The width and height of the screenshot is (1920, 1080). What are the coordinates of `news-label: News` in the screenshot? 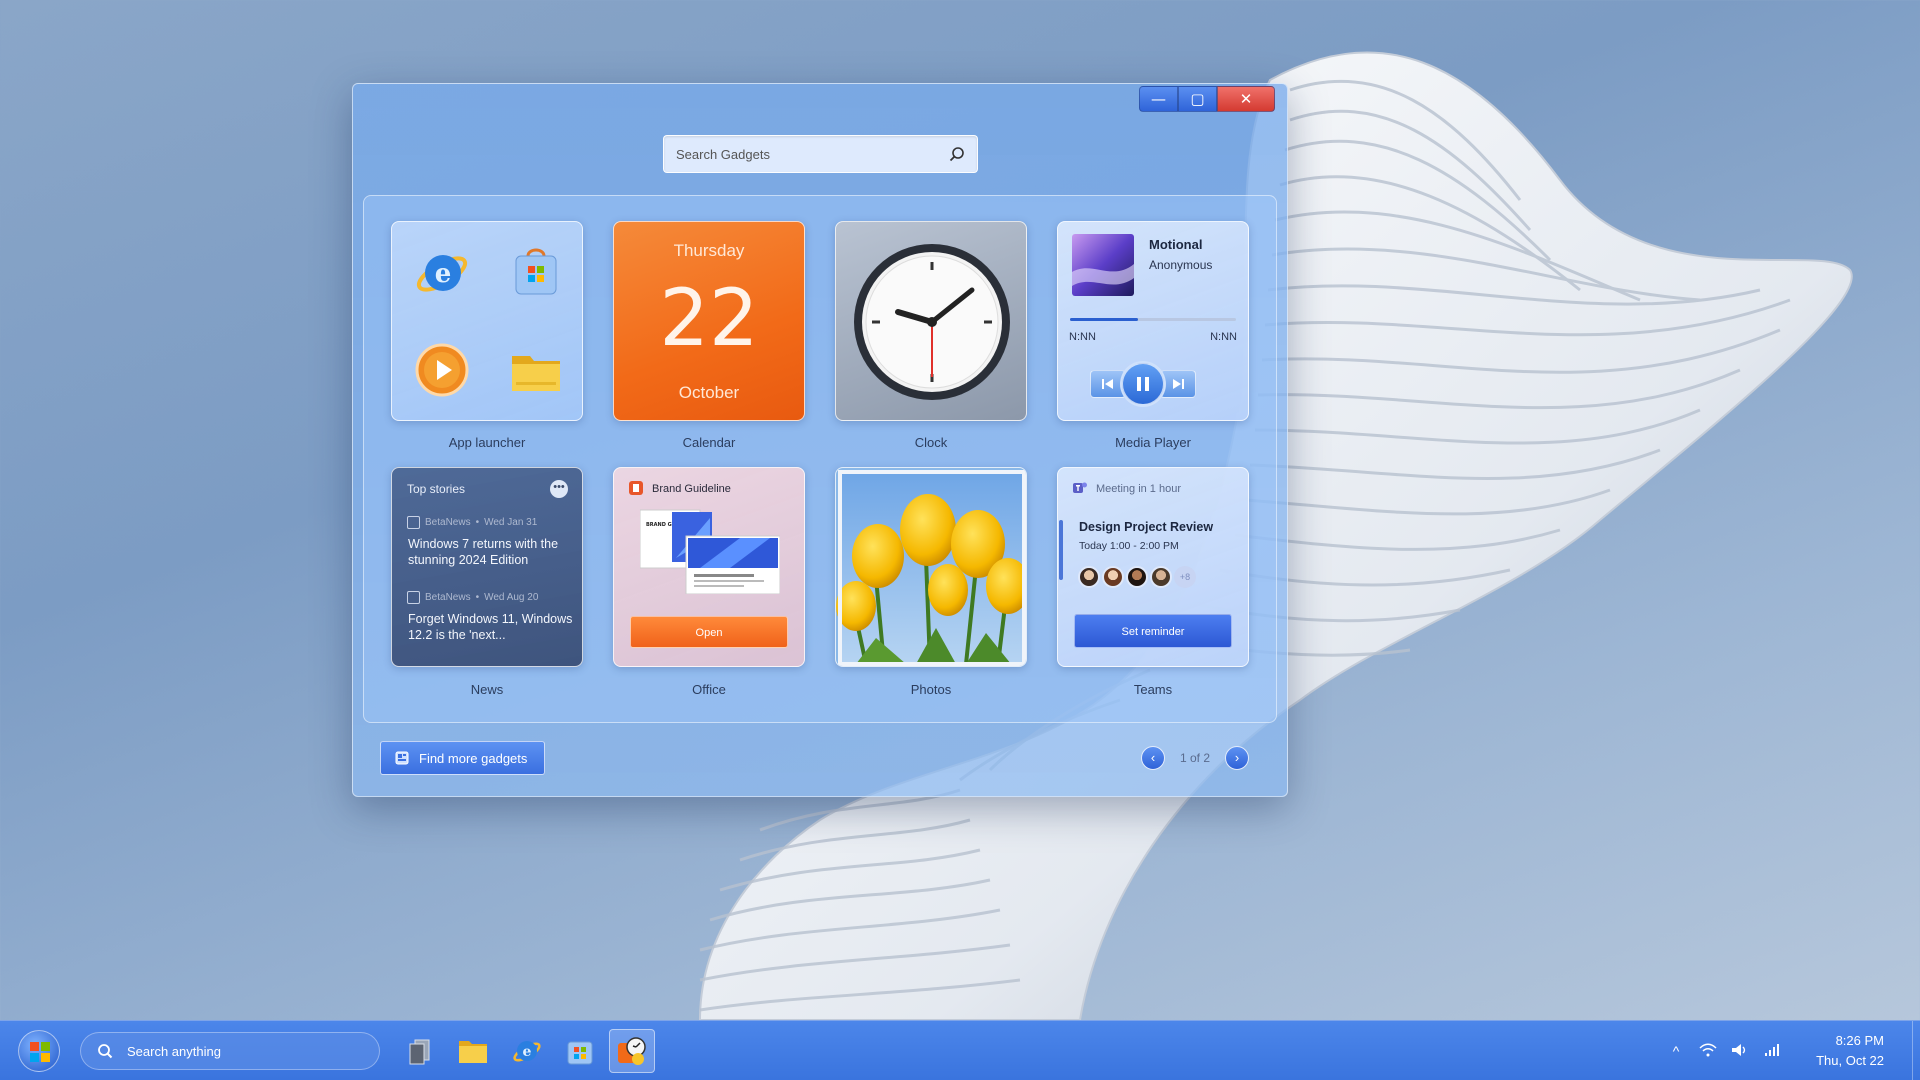 It's located at (487, 689).